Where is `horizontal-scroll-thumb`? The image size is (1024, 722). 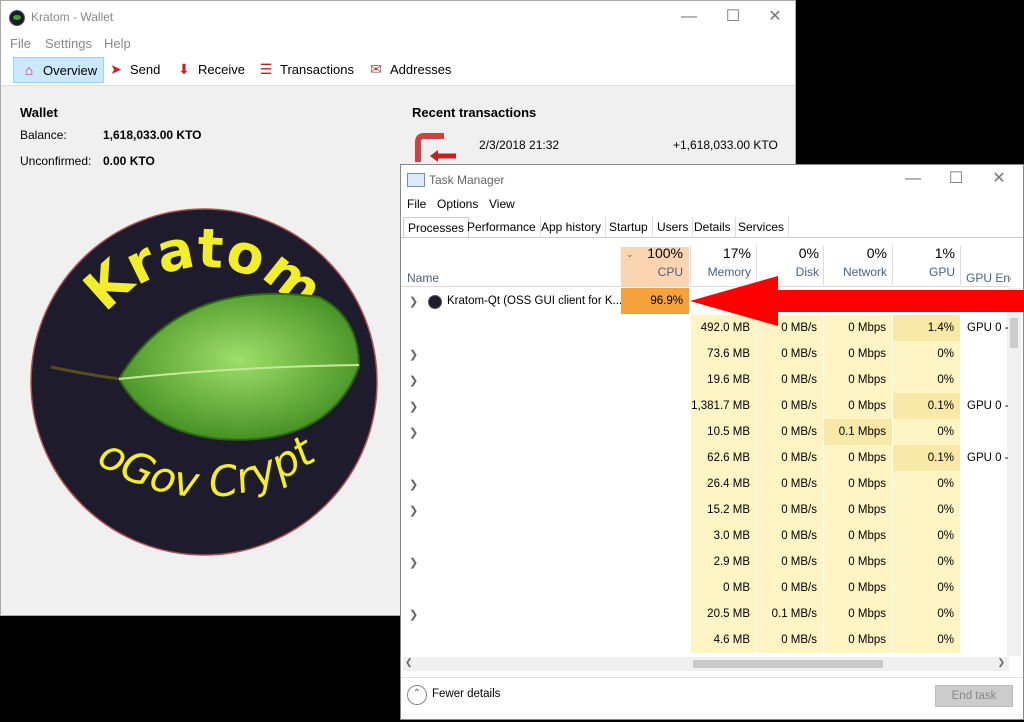 horizontal-scroll-thumb is located at coordinates (788, 664).